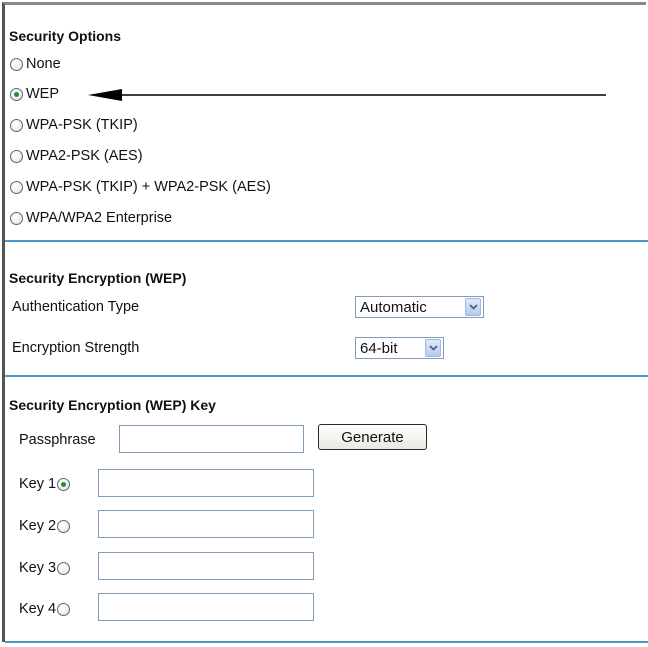  Describe the element at coordinates (38, 484) in the screenshot. I see `key-1-label: Key 1` at that location.